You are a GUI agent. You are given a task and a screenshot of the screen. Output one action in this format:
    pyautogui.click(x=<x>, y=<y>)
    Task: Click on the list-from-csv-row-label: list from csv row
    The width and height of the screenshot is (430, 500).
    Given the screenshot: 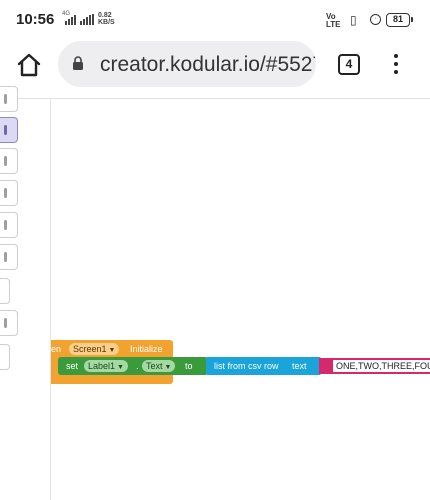 What is the action you would take?
    pyautogui.click(x=246, y=366)
    